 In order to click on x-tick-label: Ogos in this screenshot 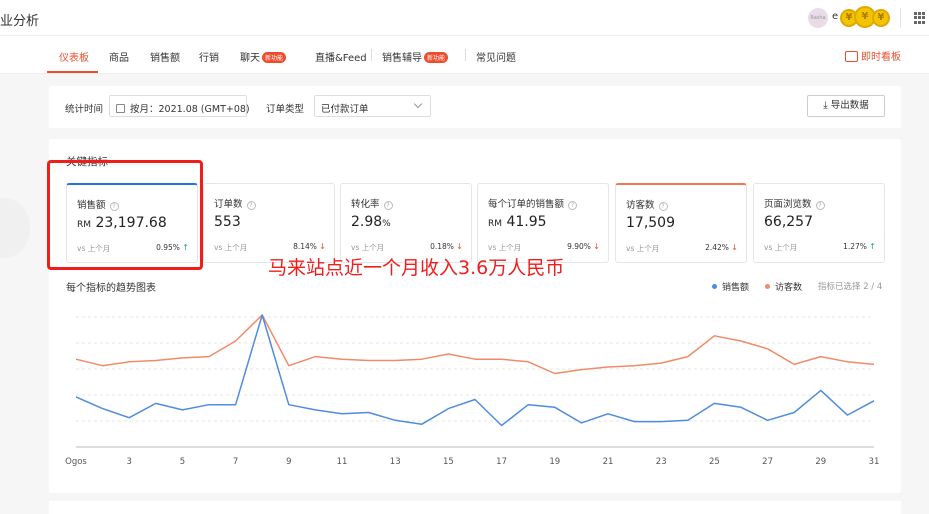, I will do `click(76, 462)`.